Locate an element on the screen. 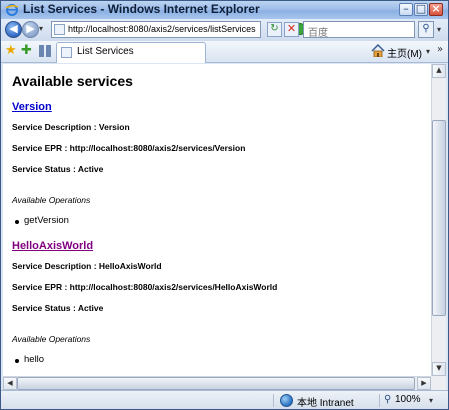 This screenshot has height=410, width=449. scroll-down-button: ▼ is located at coordinates (439, 369).